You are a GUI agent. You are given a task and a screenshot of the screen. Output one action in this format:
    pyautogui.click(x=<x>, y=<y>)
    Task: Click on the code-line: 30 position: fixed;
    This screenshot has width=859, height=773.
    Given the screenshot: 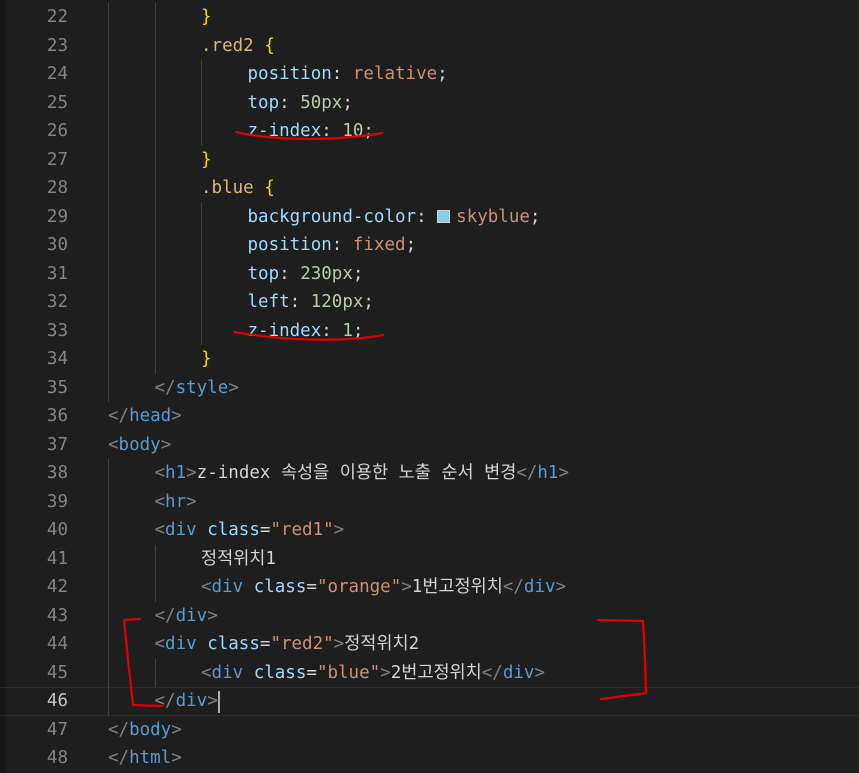 What is the action you would take?
    pyautogui.click(x=429, y=245)
    